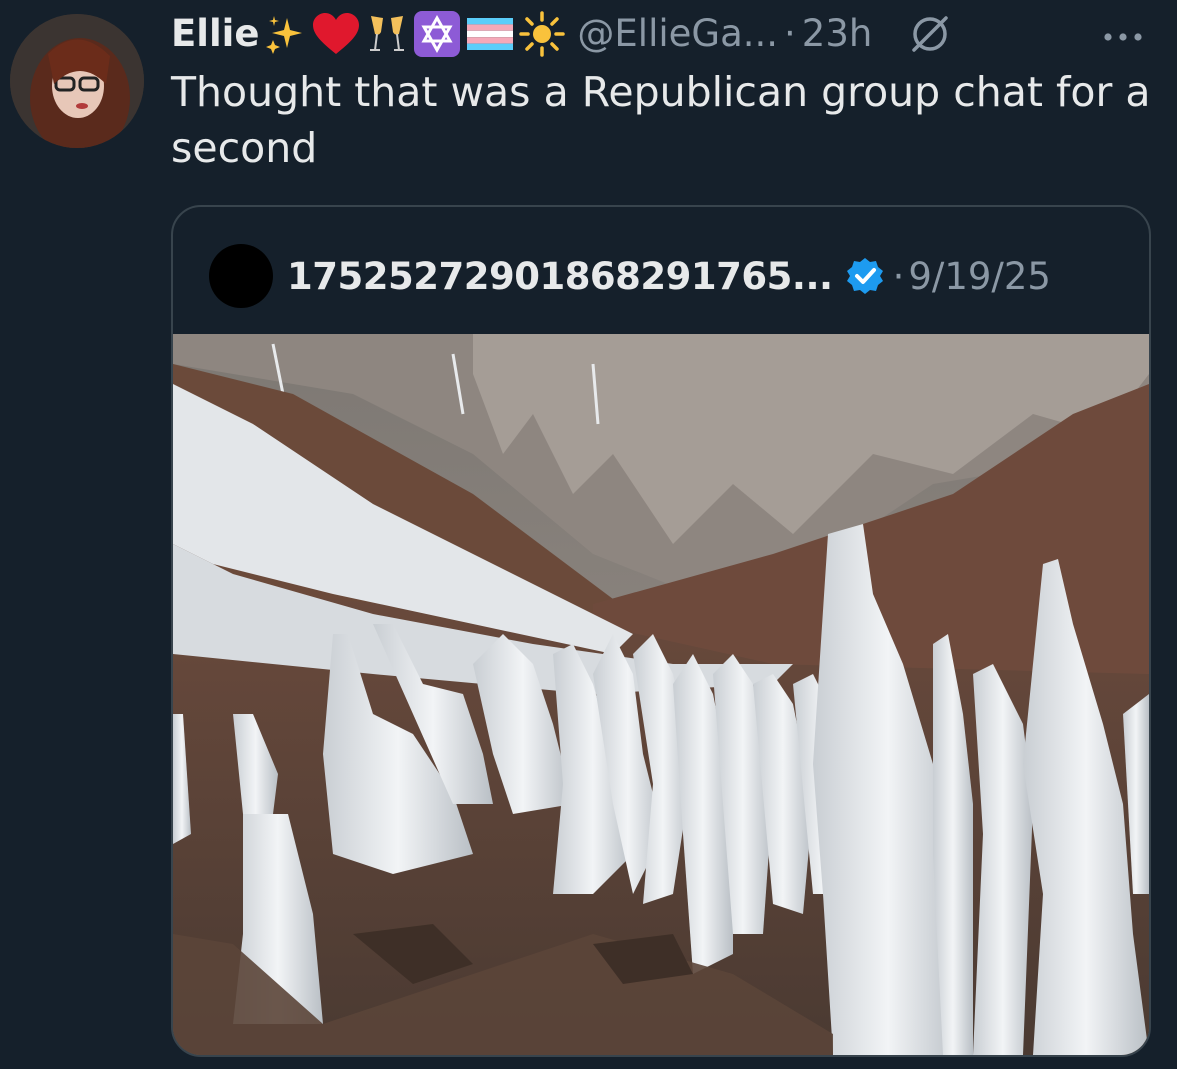  I want to click on transgender-flag-icon, so click(490, 34).